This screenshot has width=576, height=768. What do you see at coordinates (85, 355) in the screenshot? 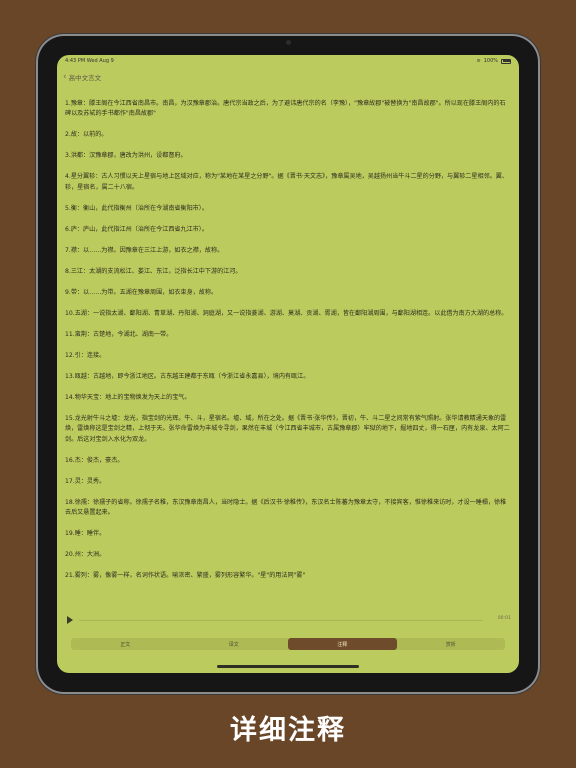
I see `note-item: 12.引：连接。` at bounding box center [85, 355].